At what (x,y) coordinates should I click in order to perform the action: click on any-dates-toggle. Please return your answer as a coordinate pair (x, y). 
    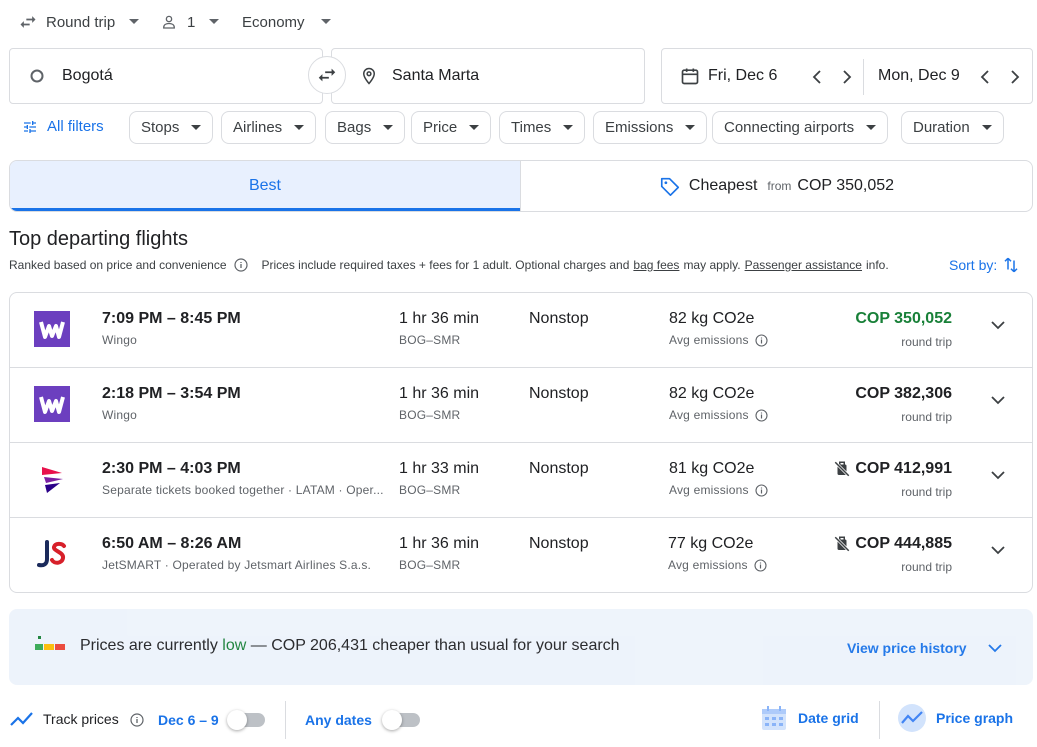
    Looking at the image, I should click on (401, 720).